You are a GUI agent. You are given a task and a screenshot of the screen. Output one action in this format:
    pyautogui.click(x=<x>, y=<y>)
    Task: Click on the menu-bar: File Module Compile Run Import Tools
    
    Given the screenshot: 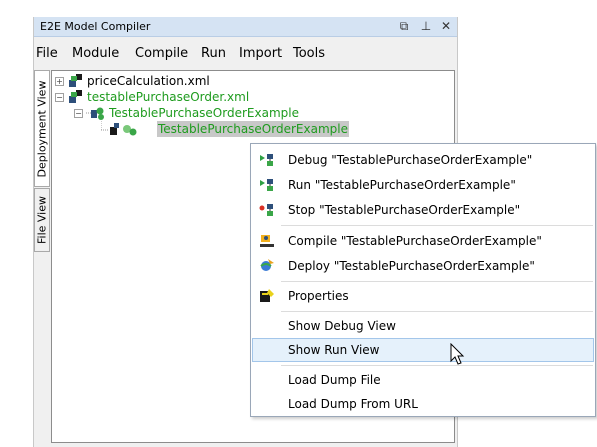 What is the action you would take?
    pyautogui.click(x=245, y=53)
    